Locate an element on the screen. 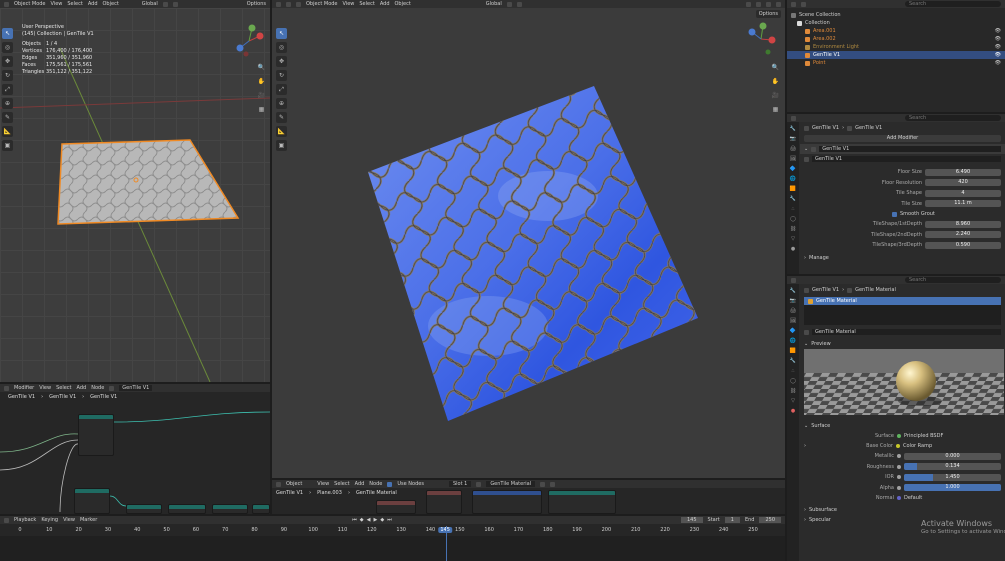 Image resolution: width=1005 pixels, height=561 pixels. rotate-tool-icon: ↻ is located at coordinates (281, 75).